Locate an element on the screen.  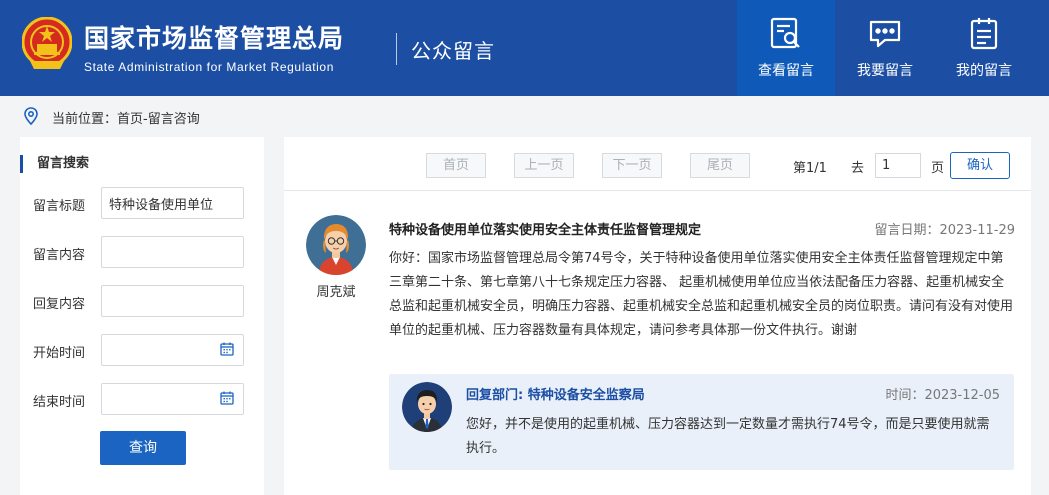
search-row-reply: 回复内容 is located at coordinates (142, 302).